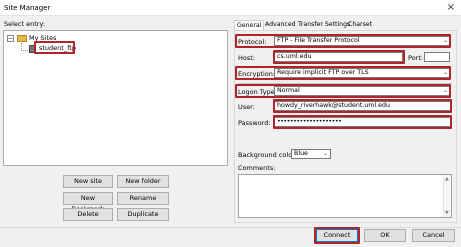  Describe the element at coordinates (257, 168) in the screenshot. I see `comments-label: Comments:` at that location.